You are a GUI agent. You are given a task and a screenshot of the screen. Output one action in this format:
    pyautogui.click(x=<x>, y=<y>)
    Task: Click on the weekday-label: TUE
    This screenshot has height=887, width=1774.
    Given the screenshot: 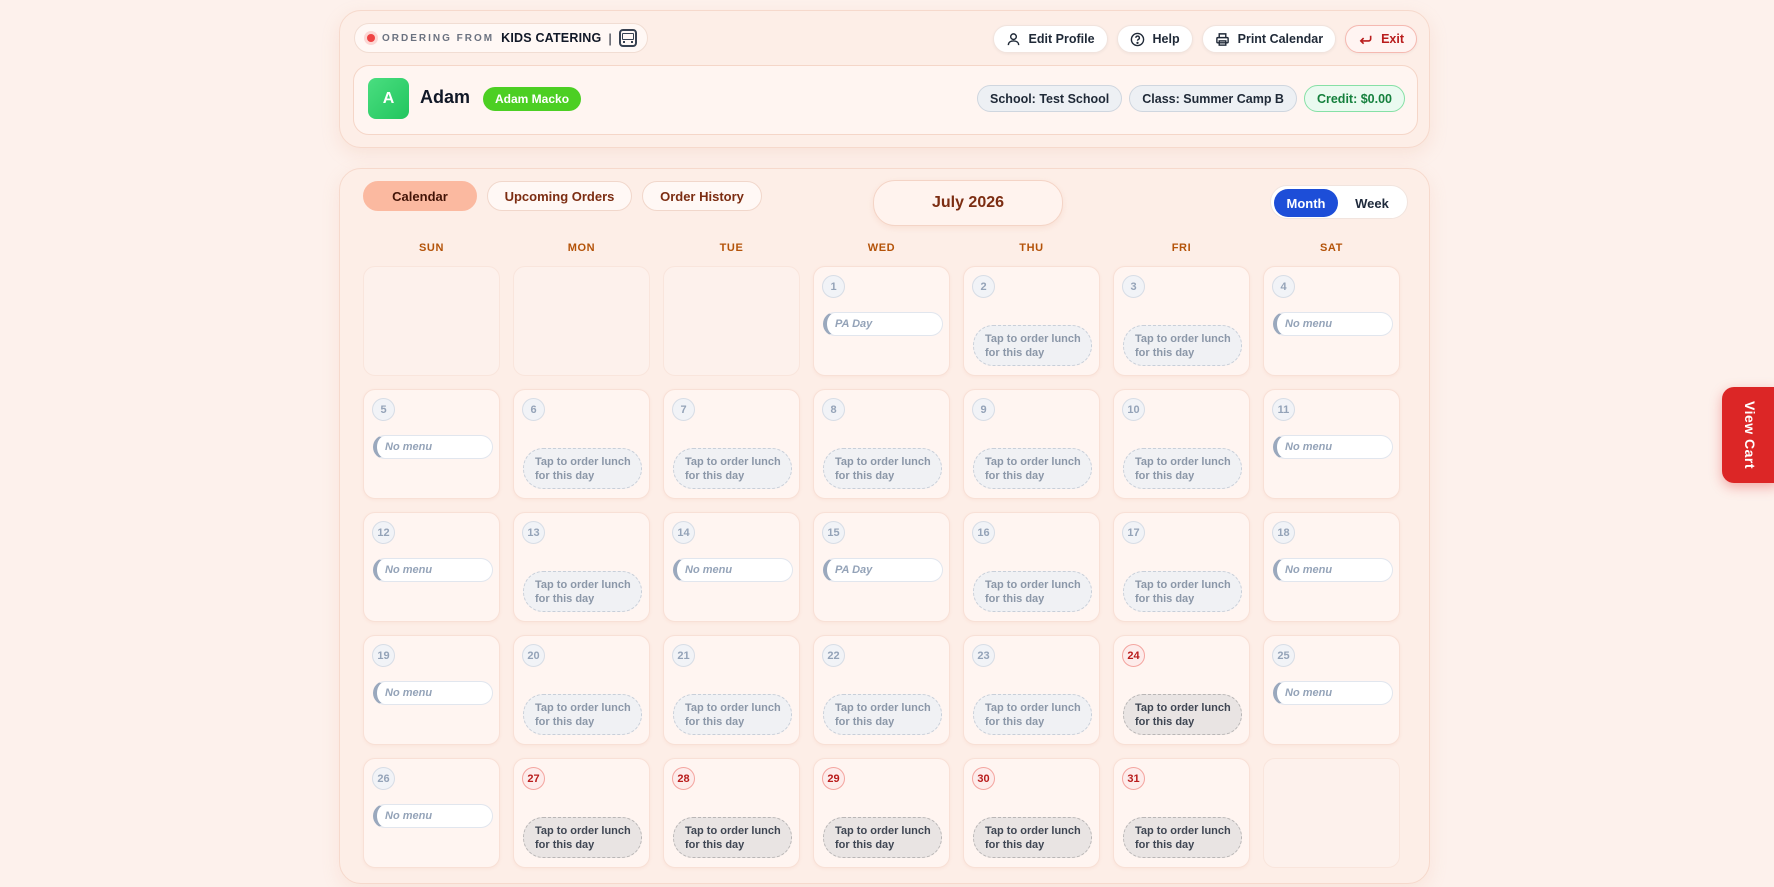 What is the action you would take?
    pyautogui.click(x=731, y=248)
    